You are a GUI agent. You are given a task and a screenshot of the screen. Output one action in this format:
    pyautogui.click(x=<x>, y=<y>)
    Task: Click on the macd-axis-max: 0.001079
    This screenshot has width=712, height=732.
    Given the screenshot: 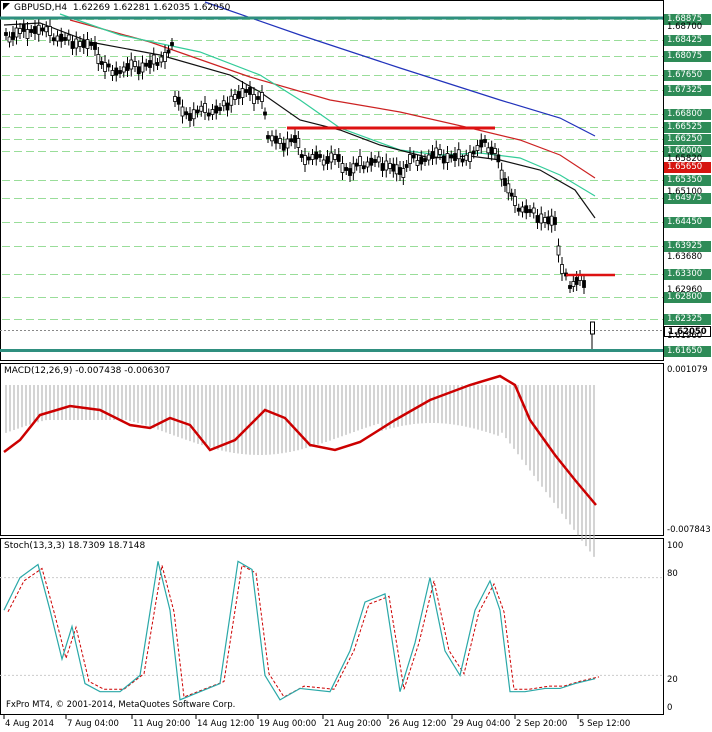 What is the action you would take?
    pyautogui.click(x=687, y=370)
    